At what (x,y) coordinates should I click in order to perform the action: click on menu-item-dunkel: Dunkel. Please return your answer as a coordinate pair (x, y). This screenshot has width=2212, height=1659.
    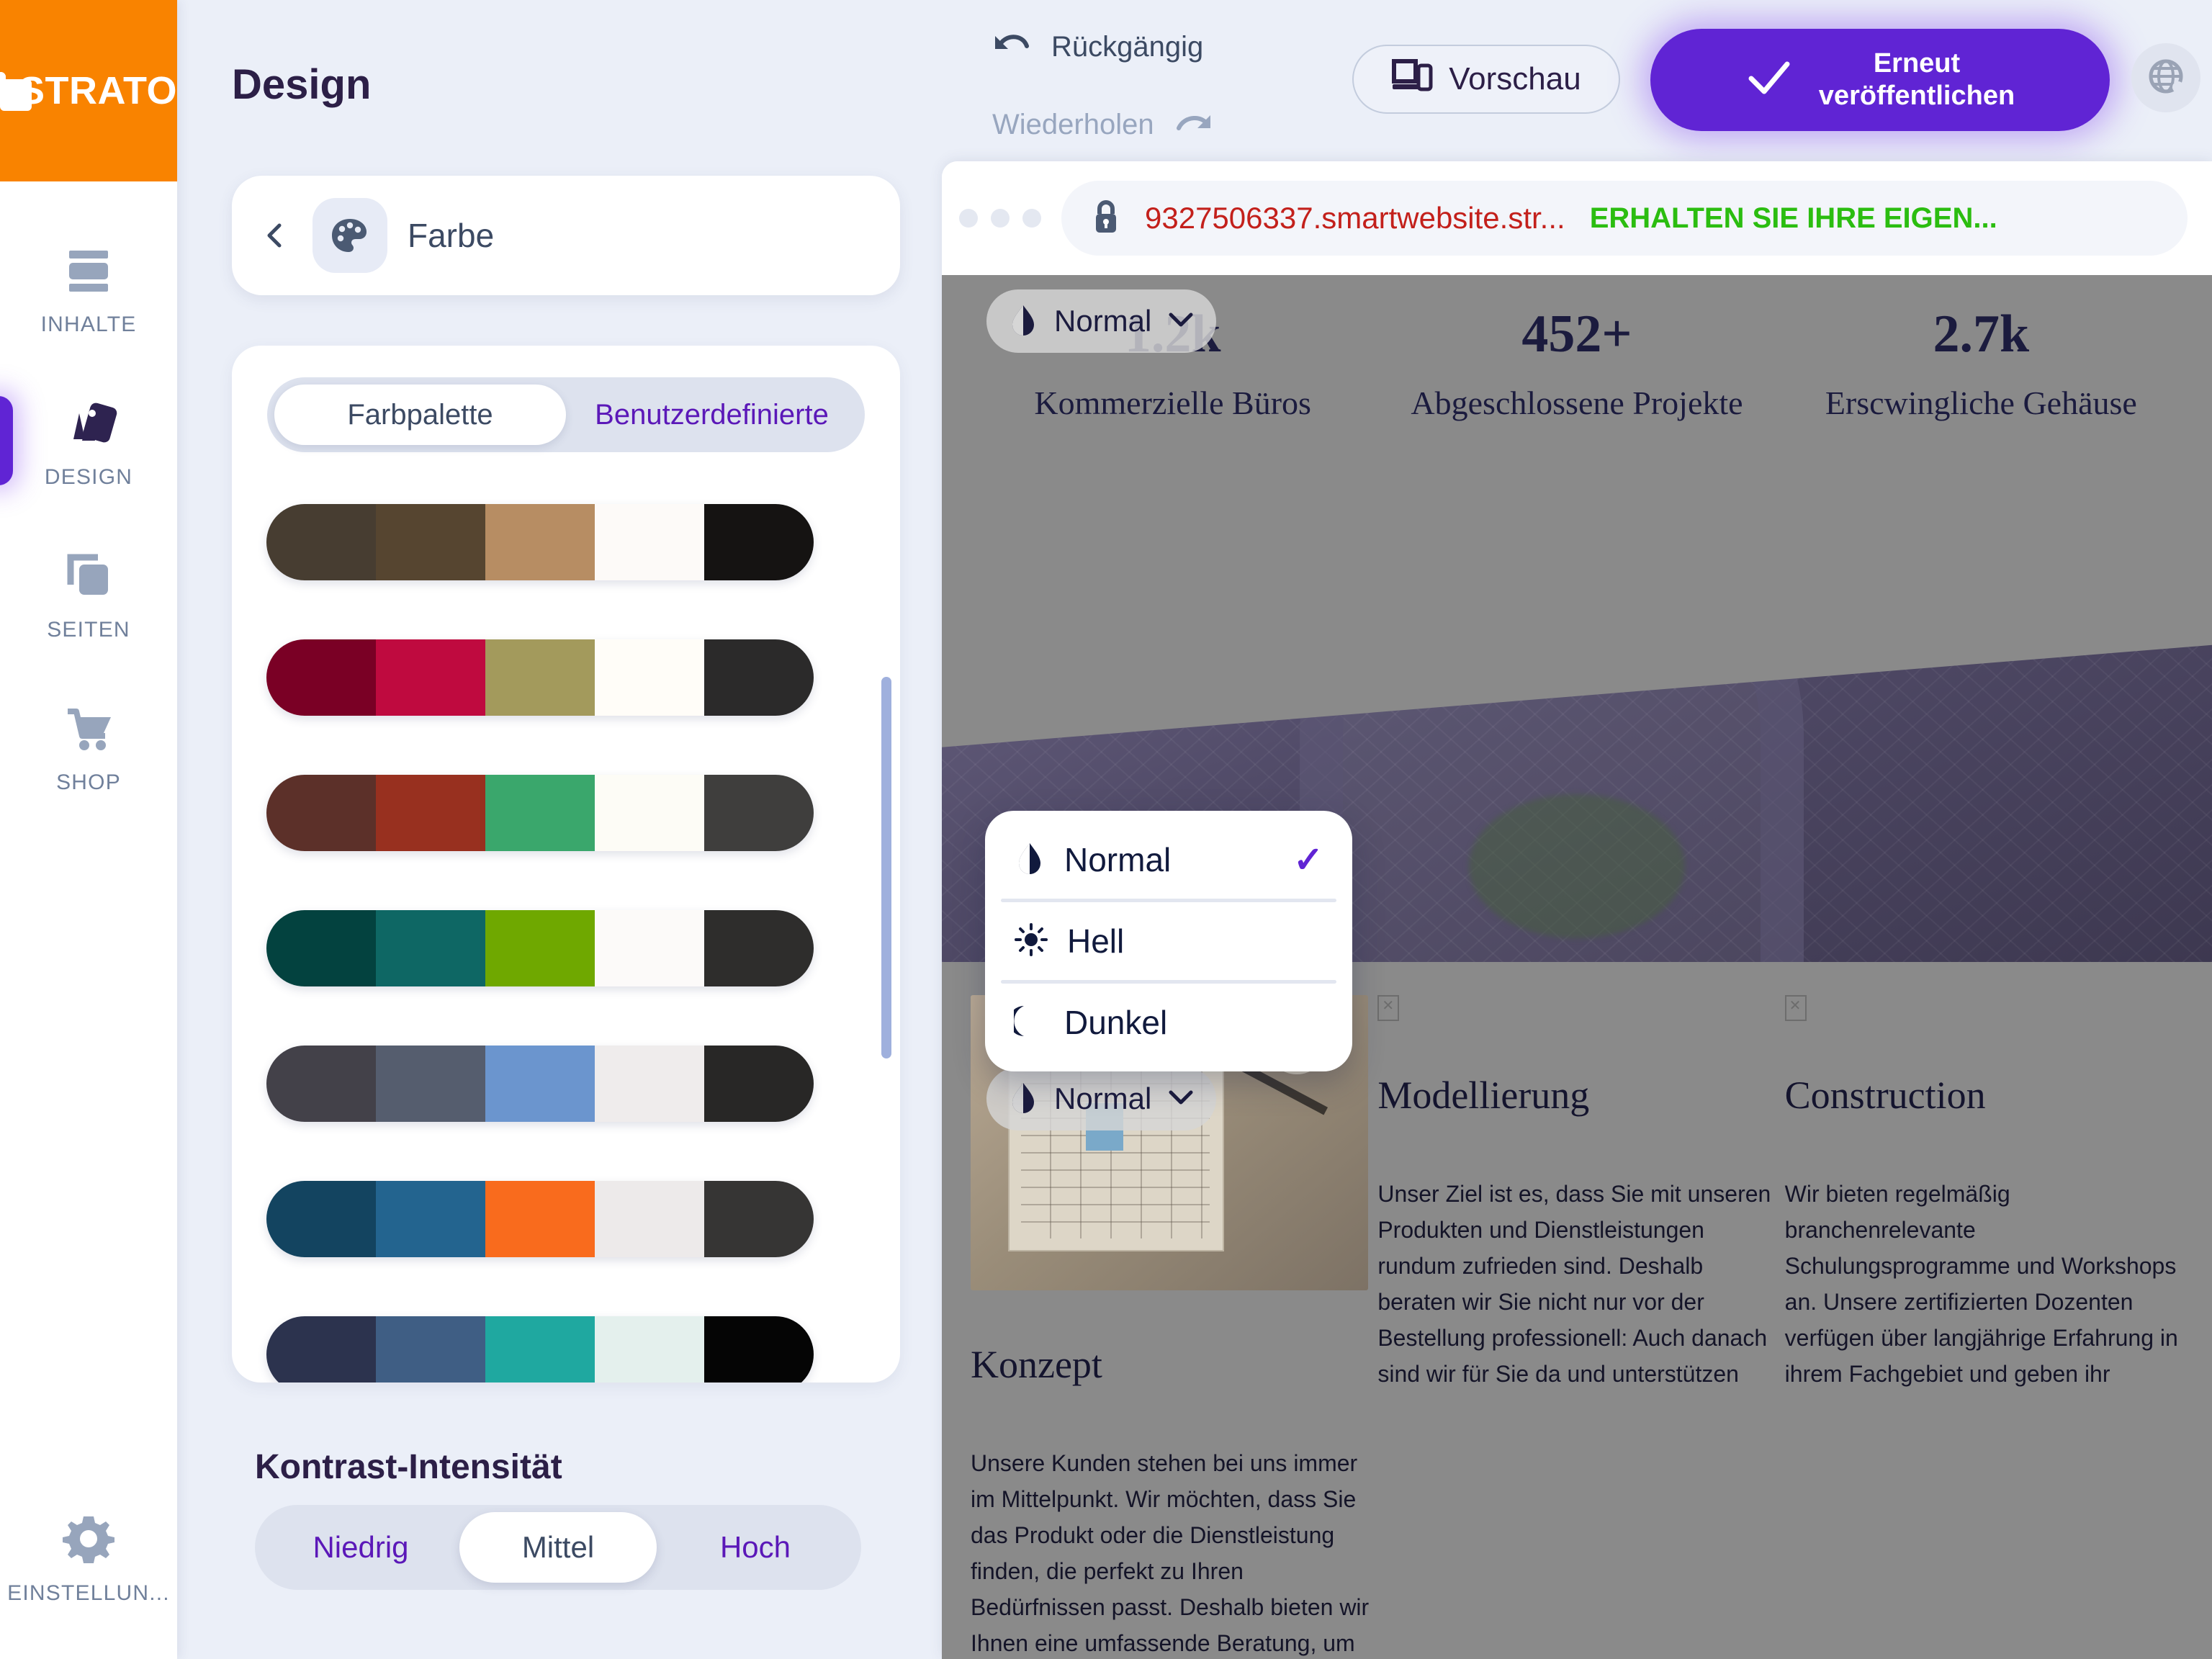
    Looking at the image, I should click on (1168, 1022).